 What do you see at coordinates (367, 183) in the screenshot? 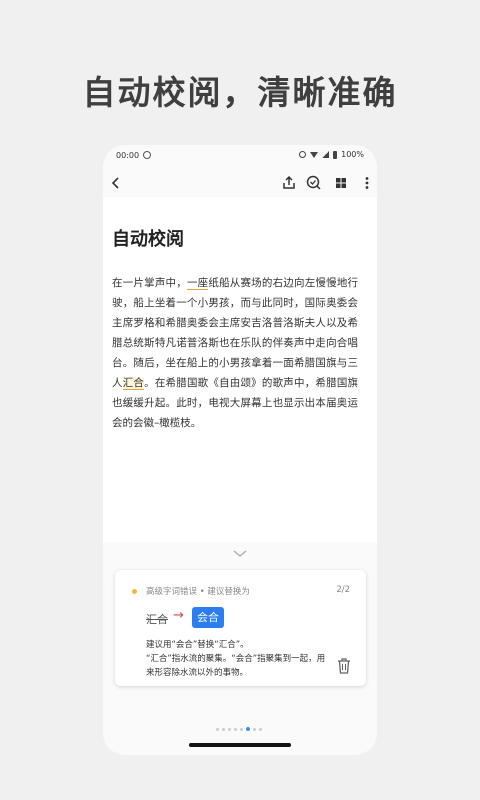
I see `more-vert-icon` at bounding box center [367, 183].